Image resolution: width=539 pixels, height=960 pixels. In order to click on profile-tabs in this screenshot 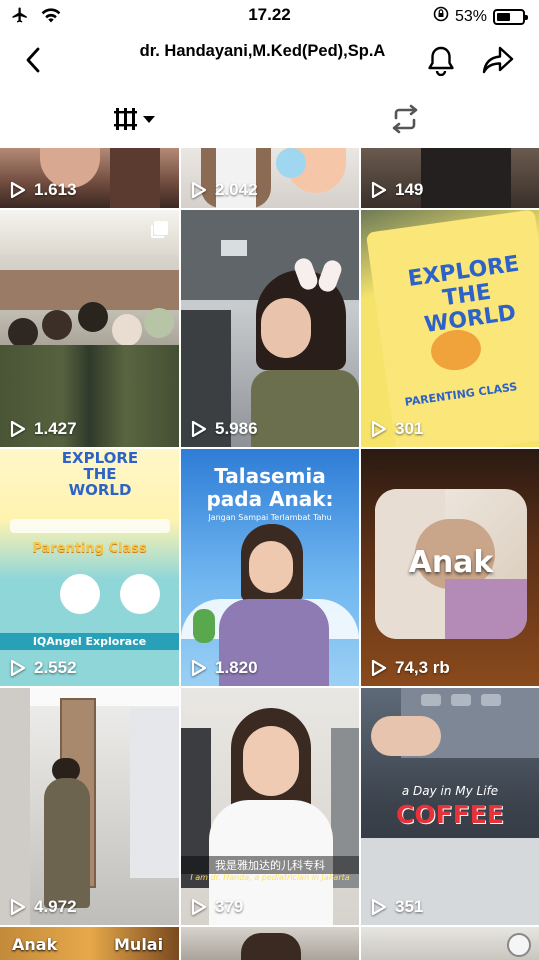, I will do `click(269, 119)`.